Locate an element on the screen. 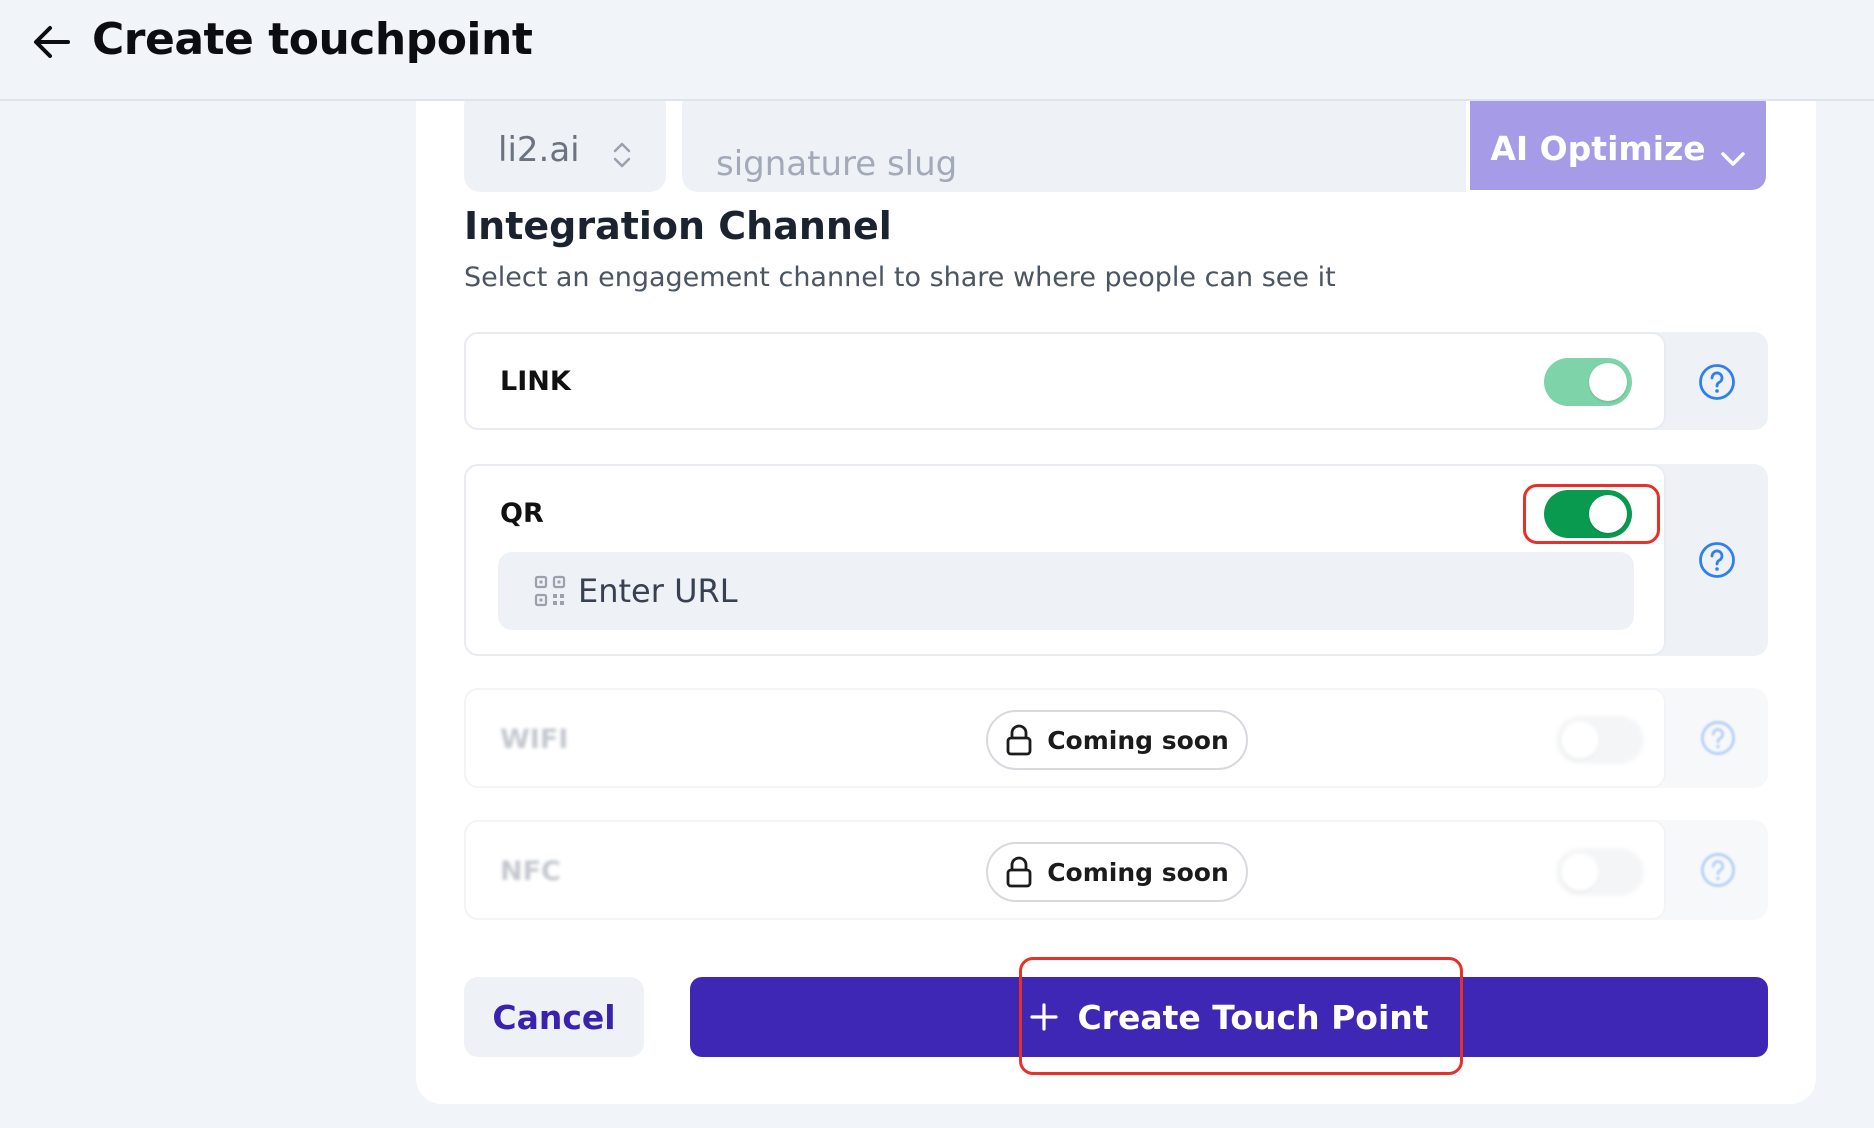 The width and height of the screenshot is (1874, 1128). page-title: Create touchpoint is located at coordinates (312, 39).